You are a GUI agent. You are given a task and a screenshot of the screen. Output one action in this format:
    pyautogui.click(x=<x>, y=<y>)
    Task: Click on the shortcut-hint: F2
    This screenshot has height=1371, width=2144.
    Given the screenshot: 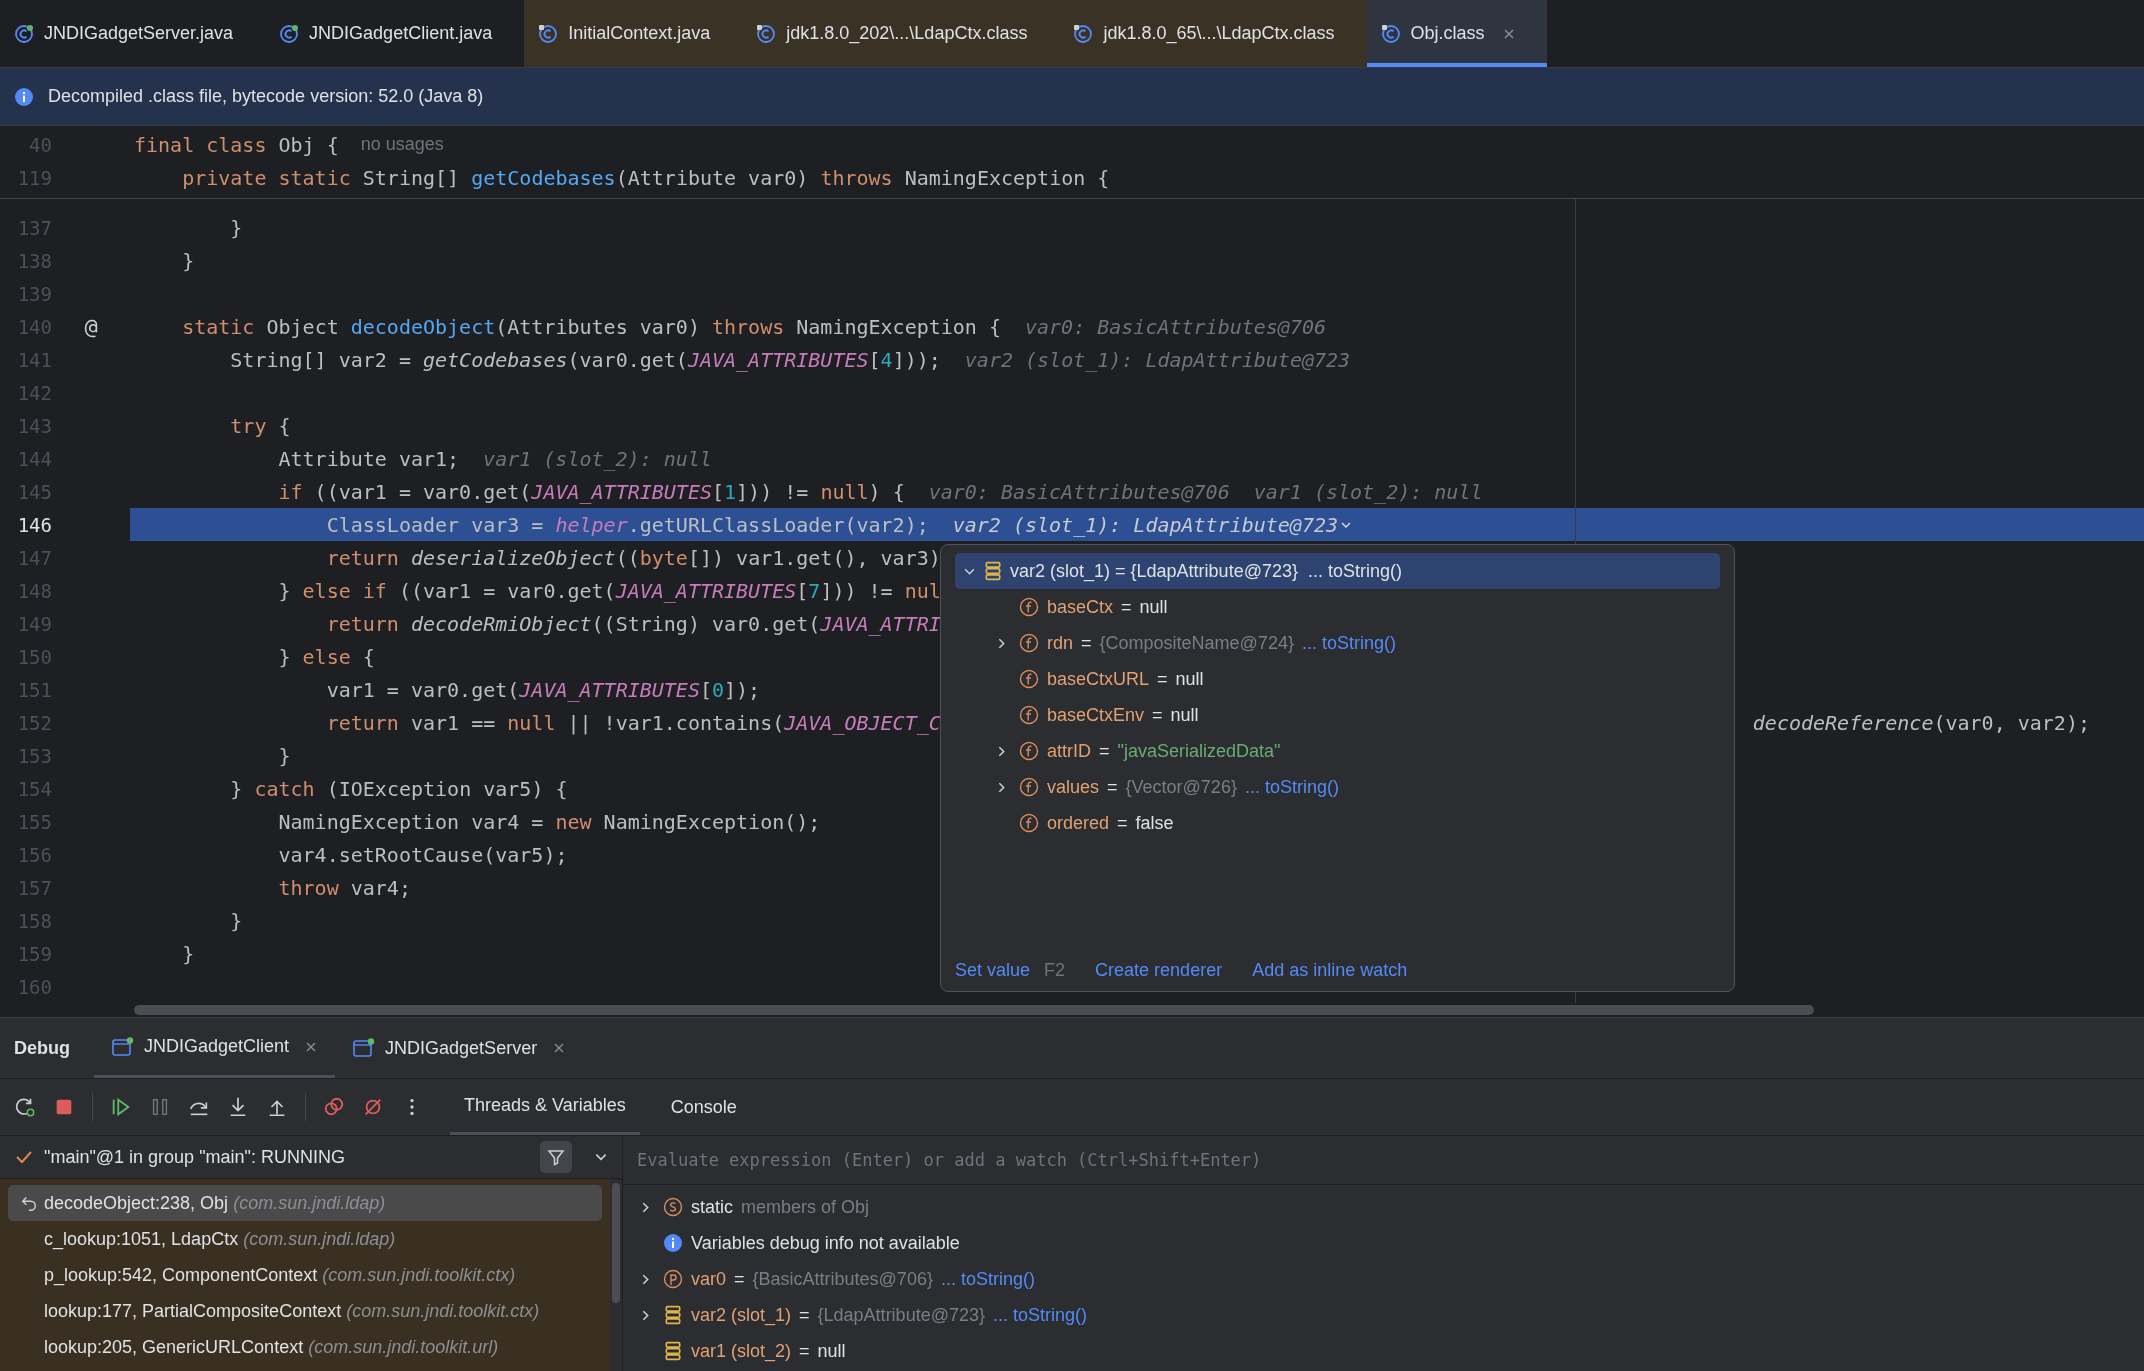 What is the action you would take?
    pyautogui.click(x=1055, y=970)
    